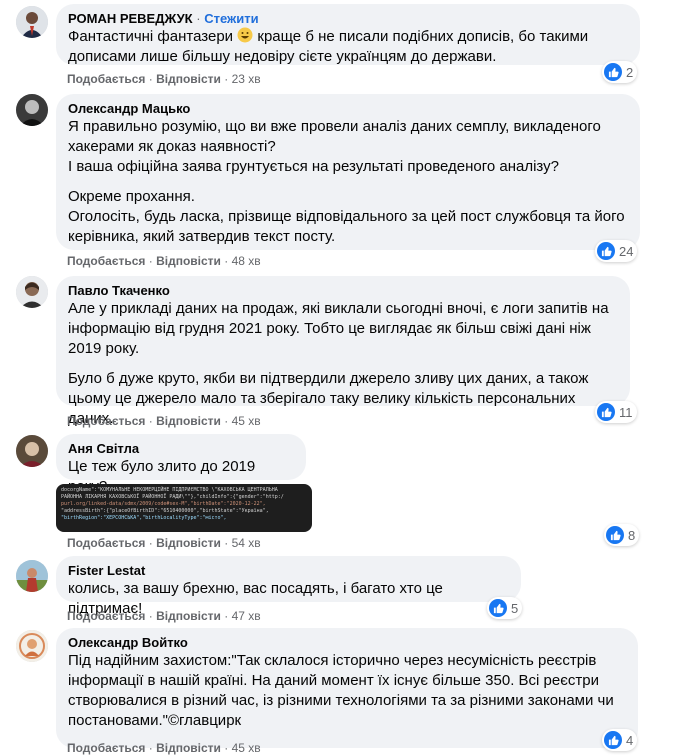 Image resolution: width=683 pixels, height=756 pixels. I want to click on author-name: Павло Ткаченко, so click(343, 291).